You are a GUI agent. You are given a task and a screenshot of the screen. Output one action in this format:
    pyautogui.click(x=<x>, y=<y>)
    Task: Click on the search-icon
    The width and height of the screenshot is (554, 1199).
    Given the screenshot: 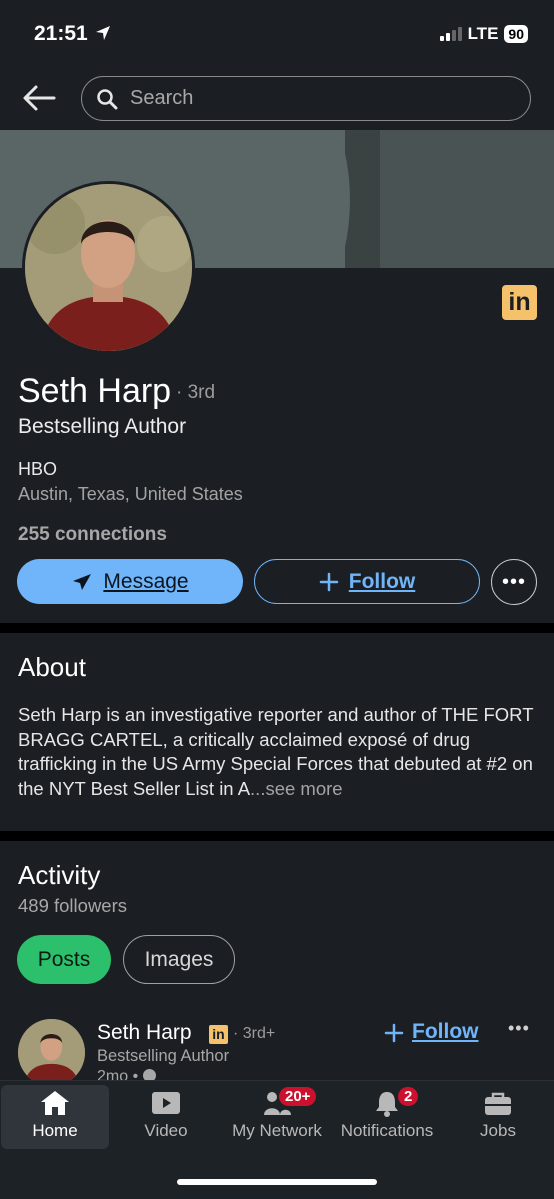 What is the action you would take?
    pyautogui.click(x=107, y=98)
    